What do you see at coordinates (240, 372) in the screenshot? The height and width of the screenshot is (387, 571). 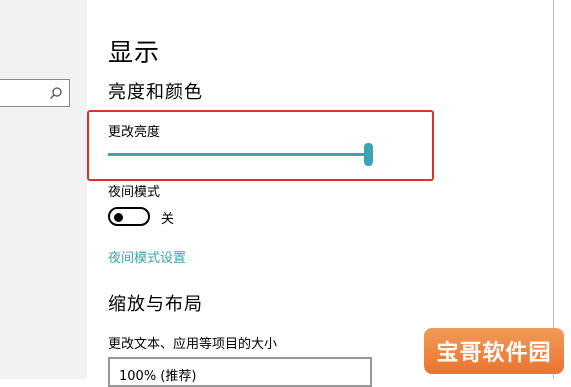 I see `scale-dropdown: 100% (推荐)` at bounding box center [240, 372].